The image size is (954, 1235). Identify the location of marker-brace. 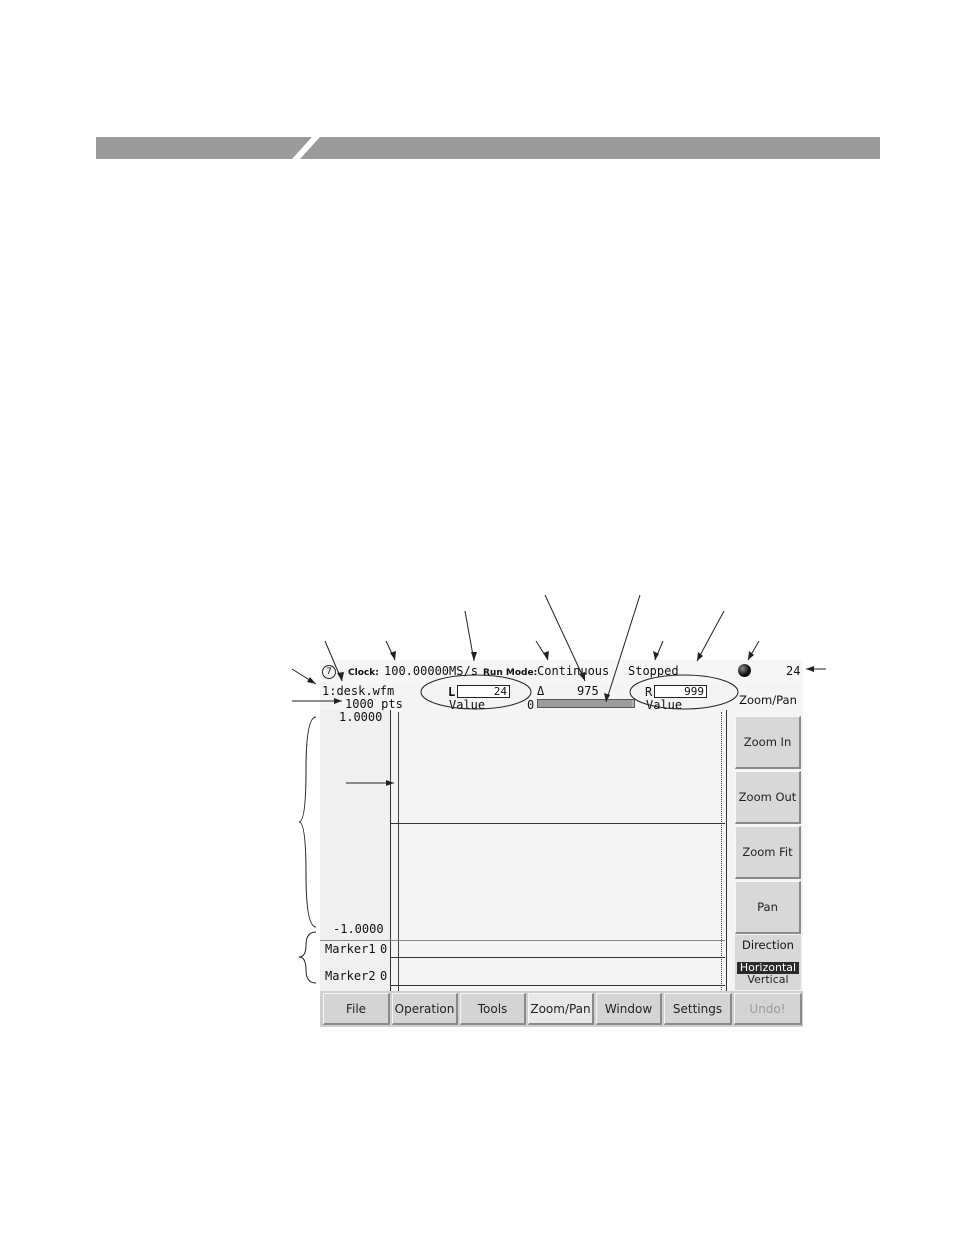
(307, 957).